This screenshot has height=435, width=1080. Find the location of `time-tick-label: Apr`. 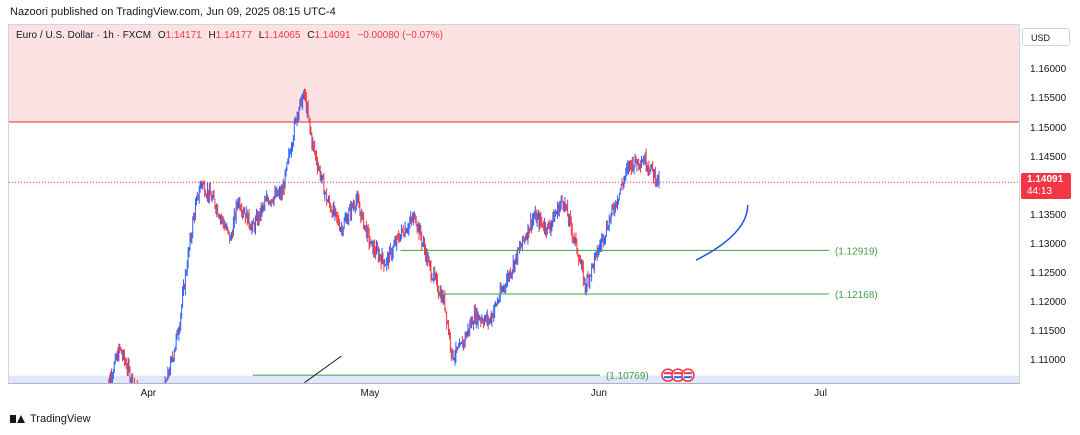

time-tick-label: Apr is located at coordinates (148, 393).